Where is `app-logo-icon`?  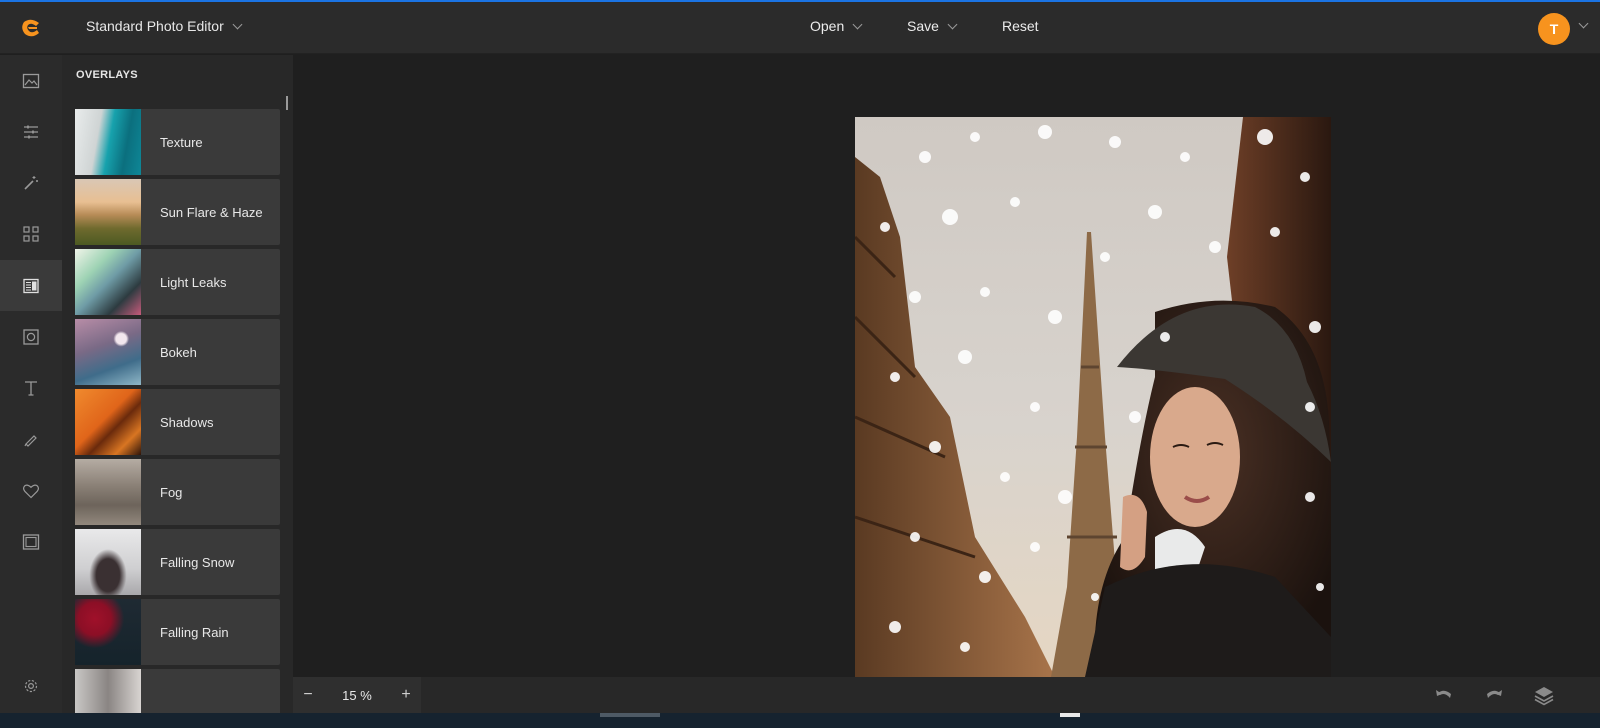
app-logo-icon is located at coordinates (31, 28).